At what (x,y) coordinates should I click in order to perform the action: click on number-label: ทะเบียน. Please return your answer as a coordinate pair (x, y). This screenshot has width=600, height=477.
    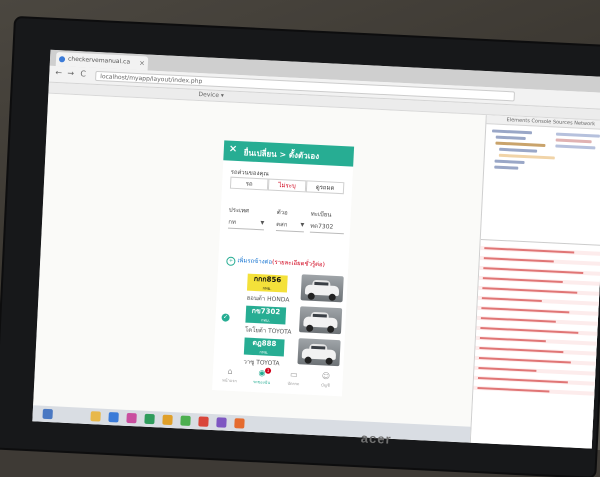
    Looking at the image, I should click on (321, 214).